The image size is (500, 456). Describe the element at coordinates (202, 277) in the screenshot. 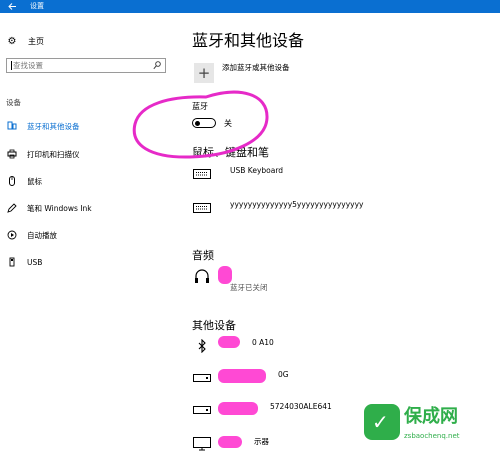

I see `headset-icon` at that location.